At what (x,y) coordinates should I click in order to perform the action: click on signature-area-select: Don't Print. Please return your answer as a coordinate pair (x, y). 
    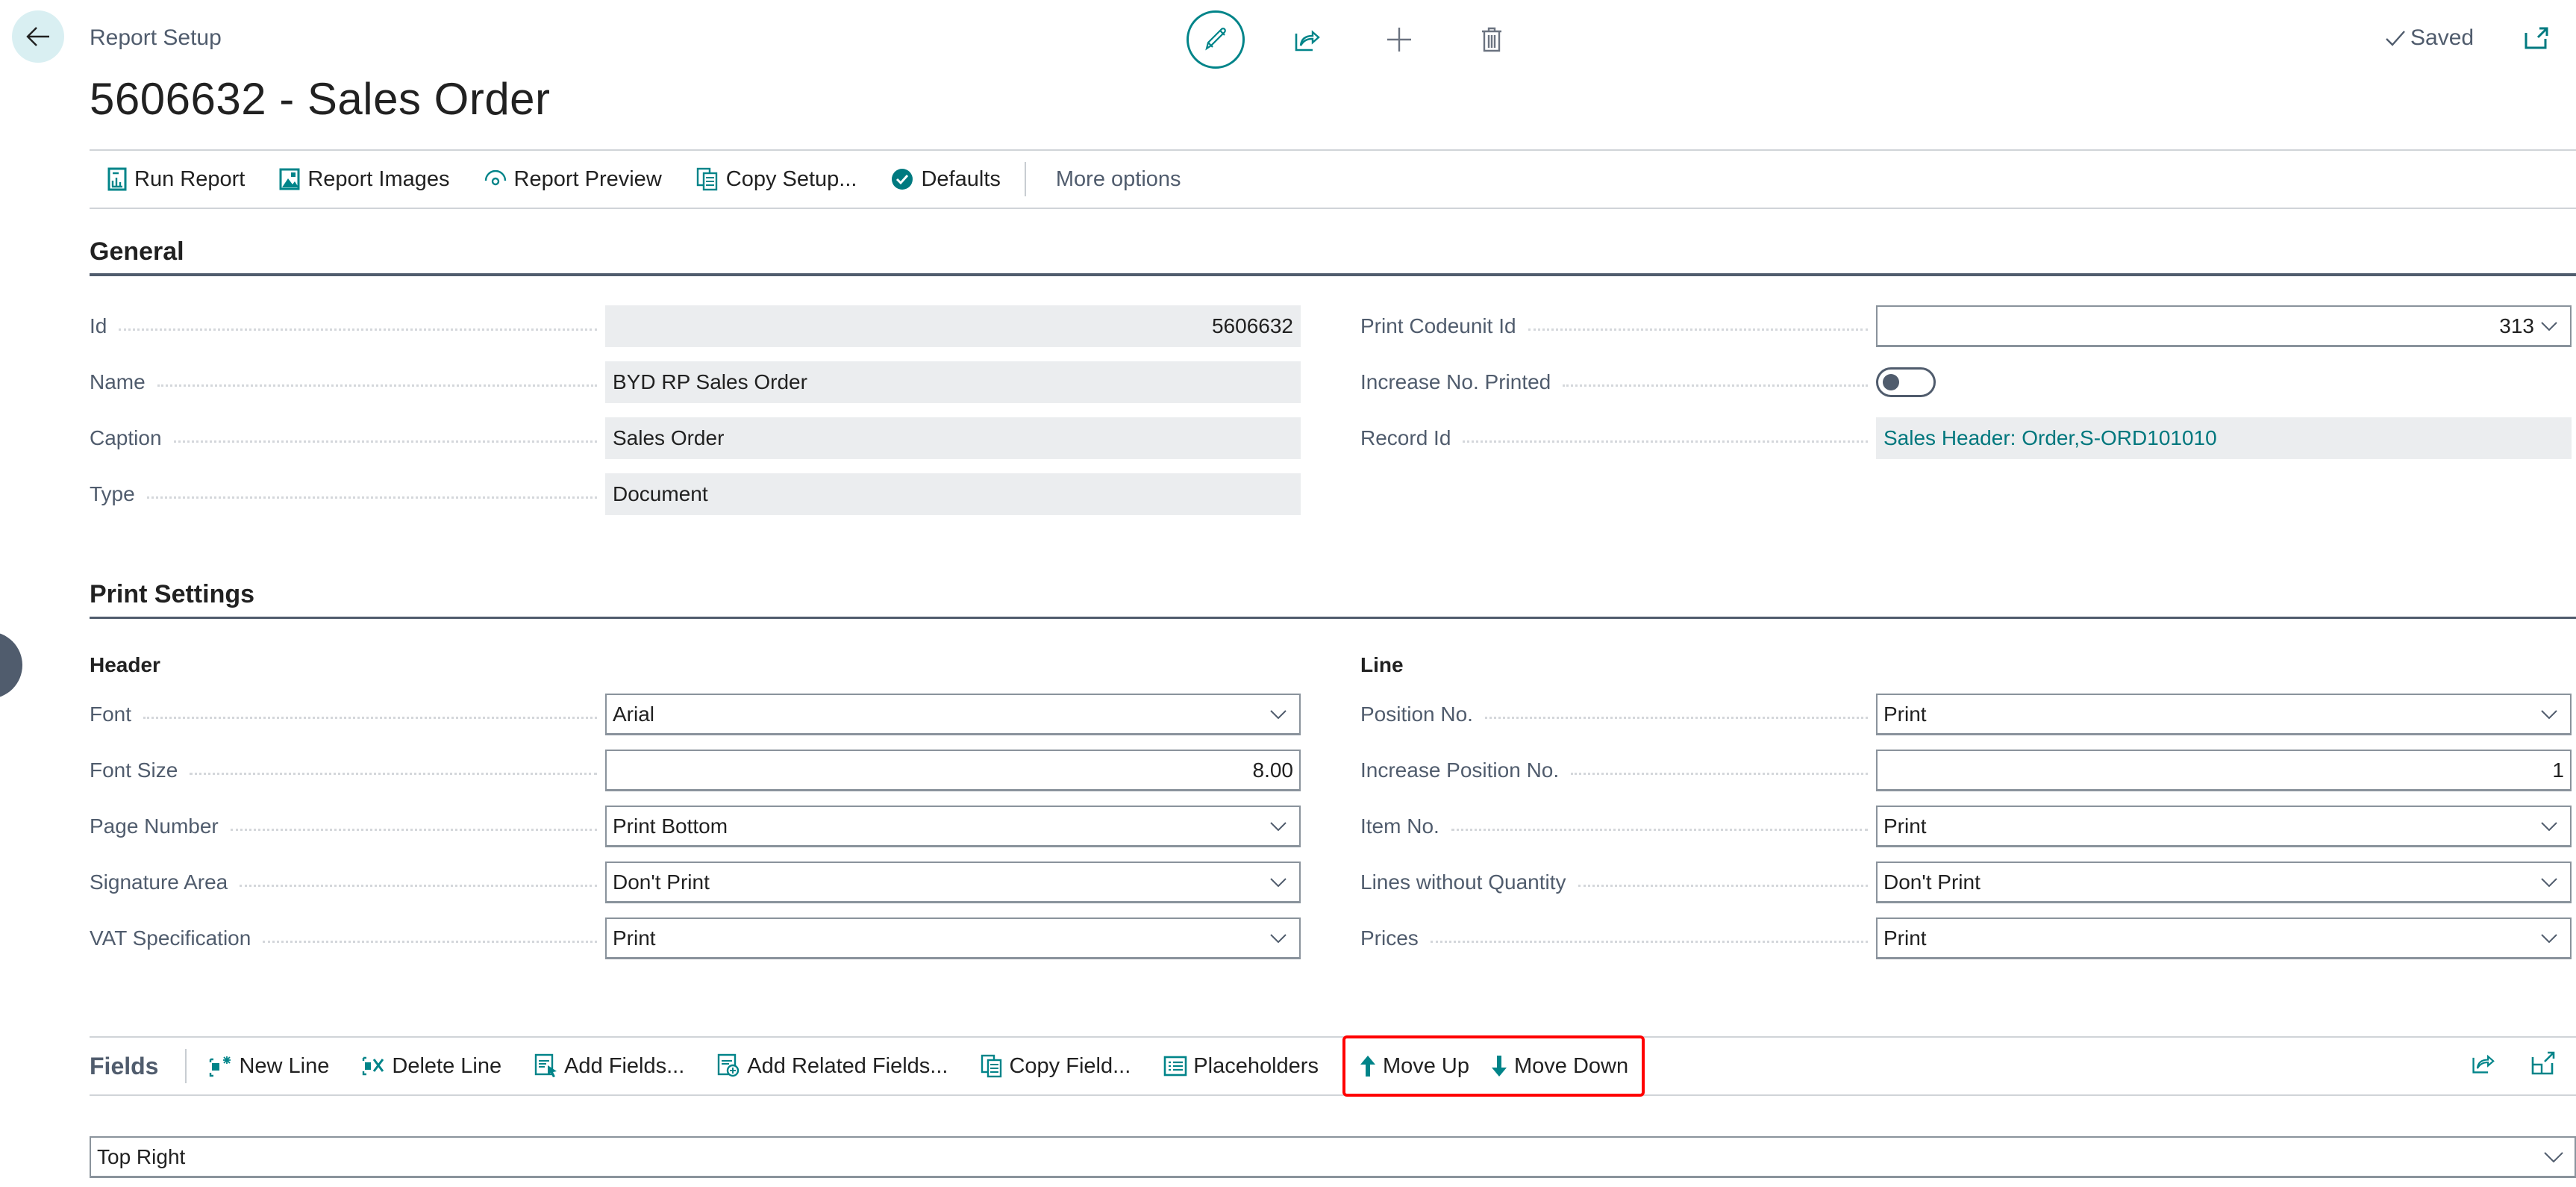
    Looking at the image, I should click on (953, 882).